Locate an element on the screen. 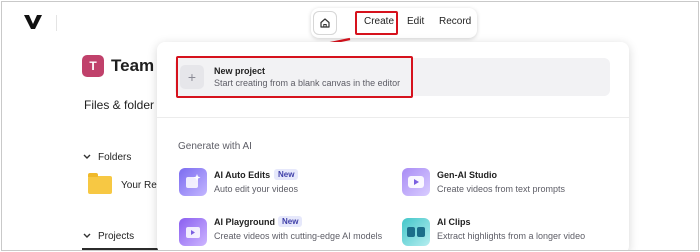  tool-title-ai-playground: AI Playground is located at coordinates (244, 222).